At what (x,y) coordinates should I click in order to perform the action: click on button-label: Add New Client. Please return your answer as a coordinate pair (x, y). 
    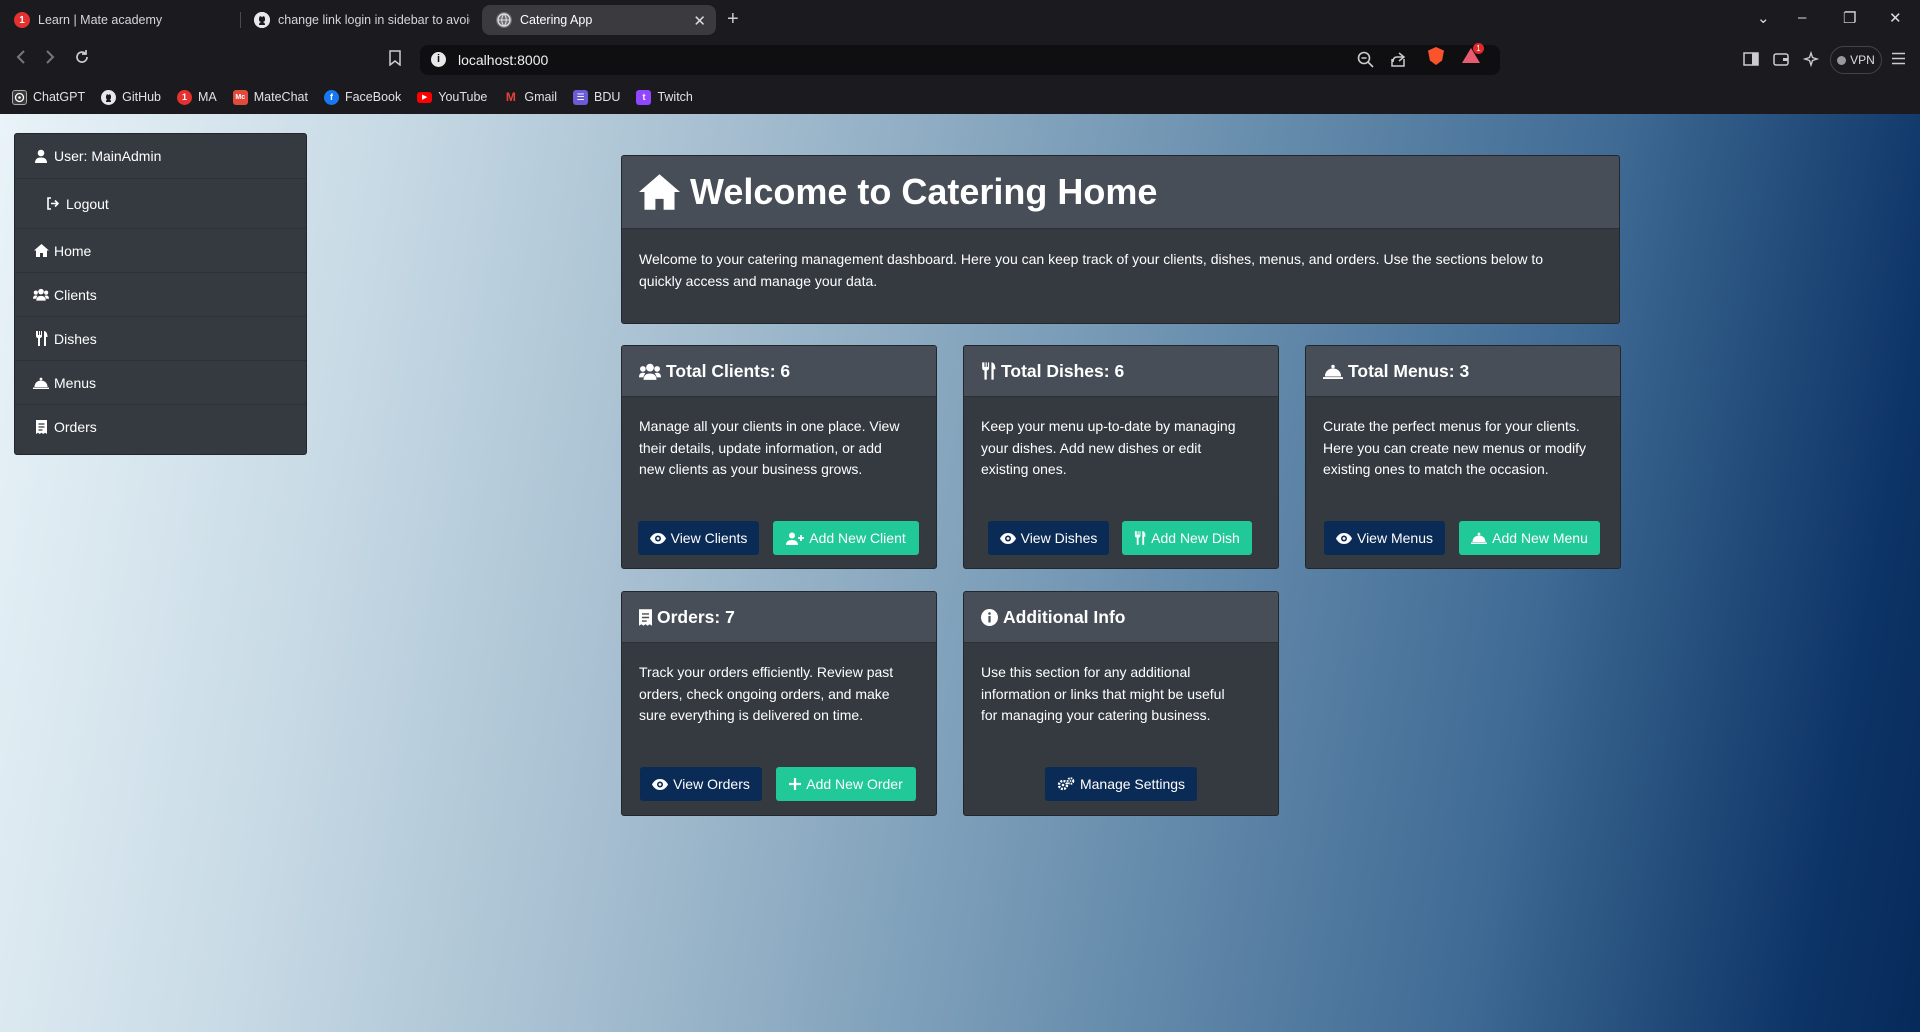
    Looking at the image, I should click on (857, 538).